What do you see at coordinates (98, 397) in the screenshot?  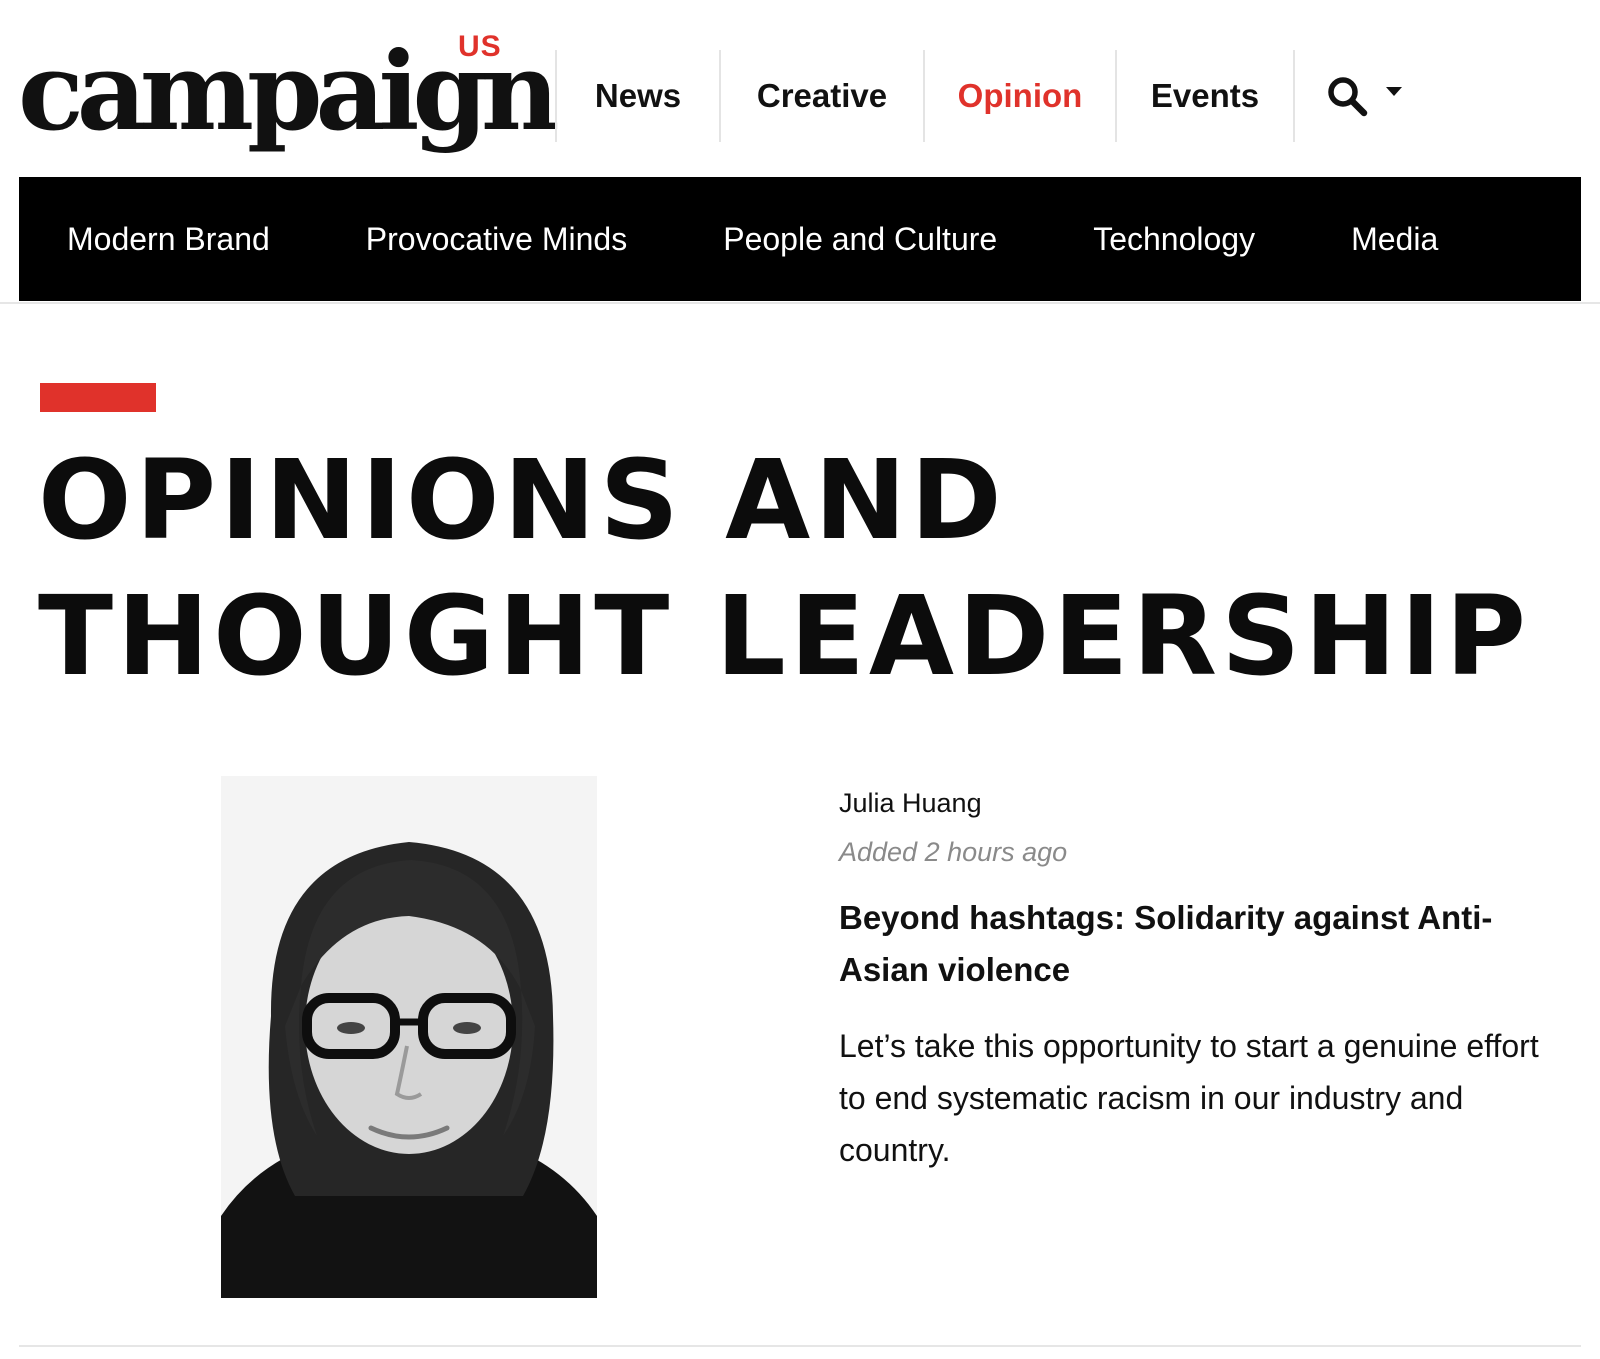 I see `title-accent-bar` at bounding box center [98, 397].